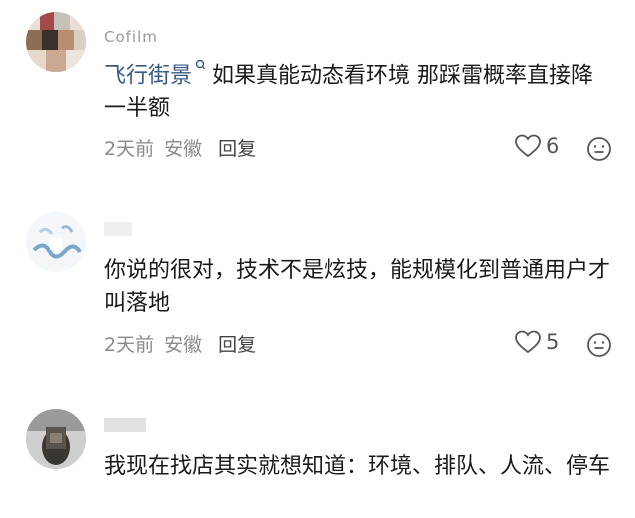 This screenshot has height=518, width=635. I want to click on like-count: 5, so click(553, 342).